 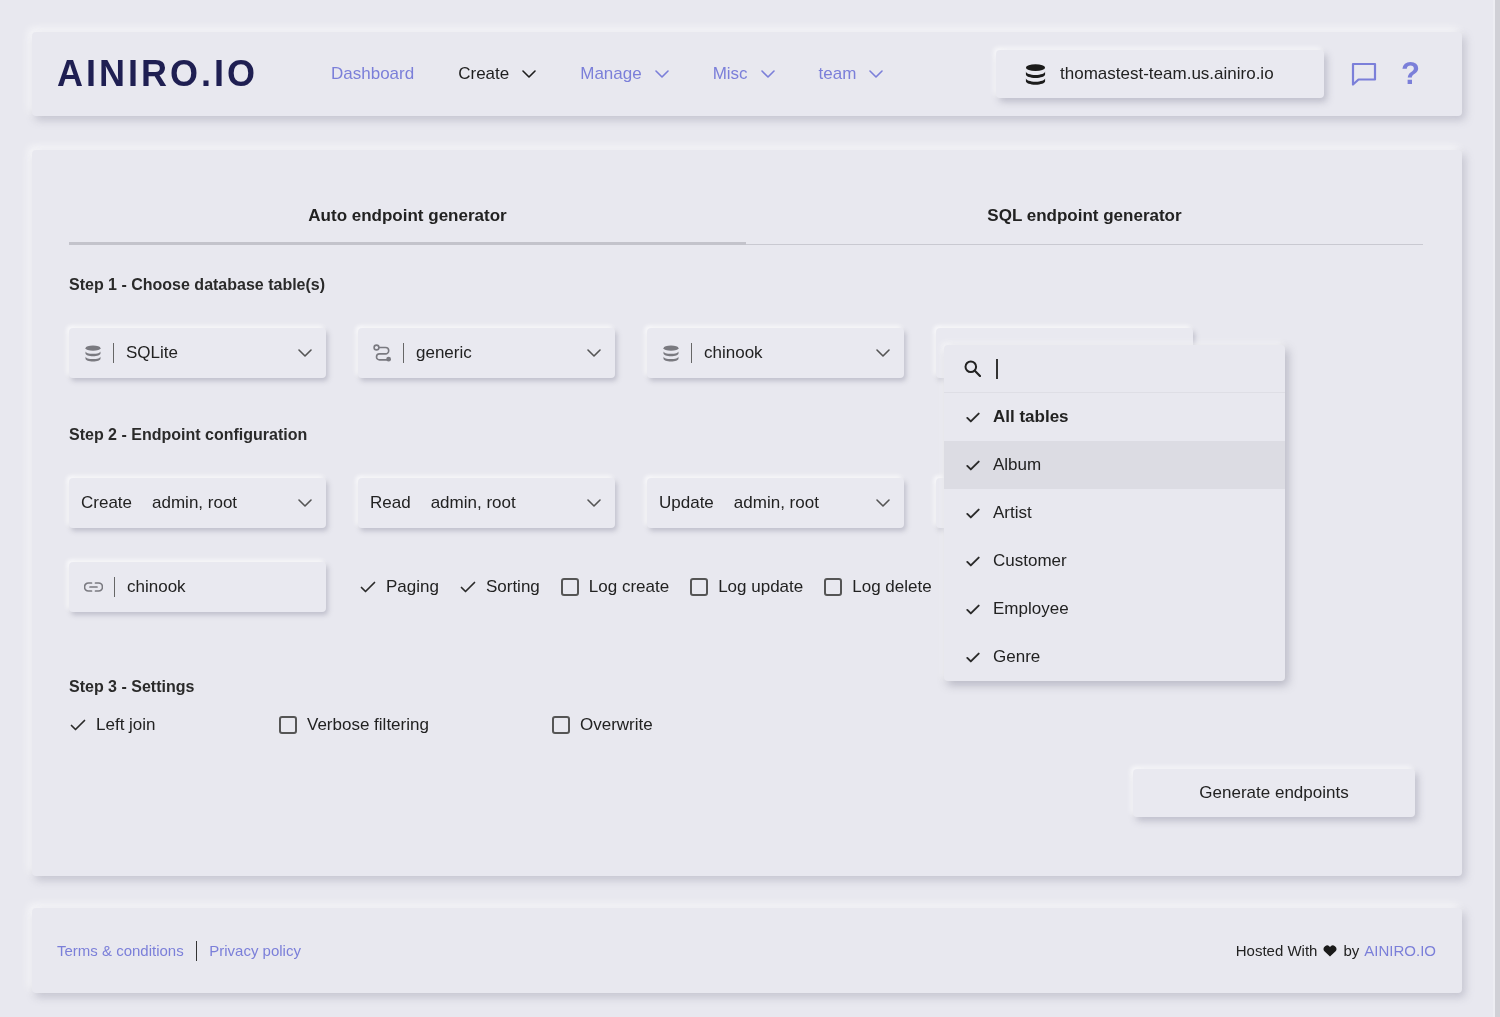 I want to click on menu-item: Genre, so click(x=1114, y=657).